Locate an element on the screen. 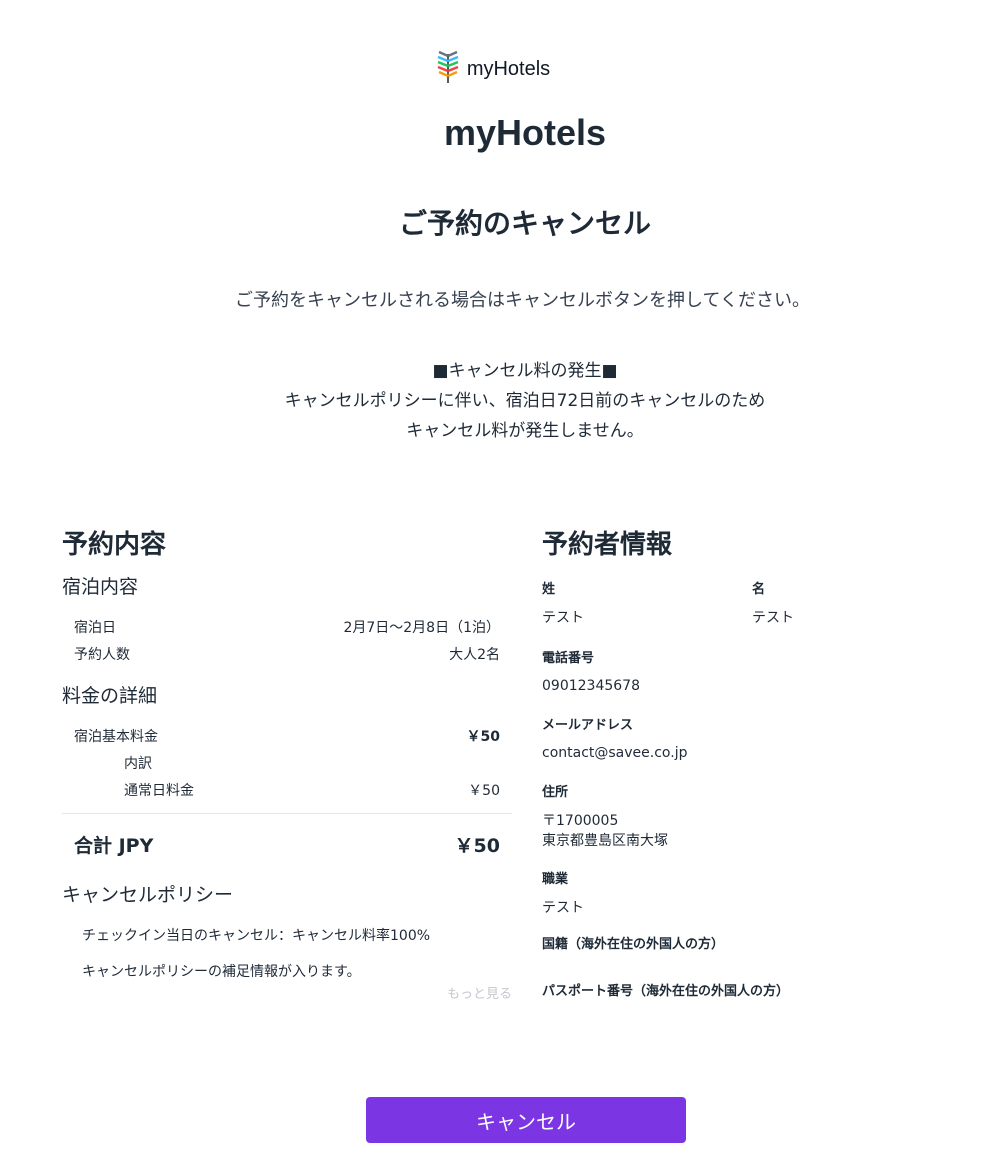 The image size is (985, 1170). first-name-value: テスト is located at coordinates (773, 618).